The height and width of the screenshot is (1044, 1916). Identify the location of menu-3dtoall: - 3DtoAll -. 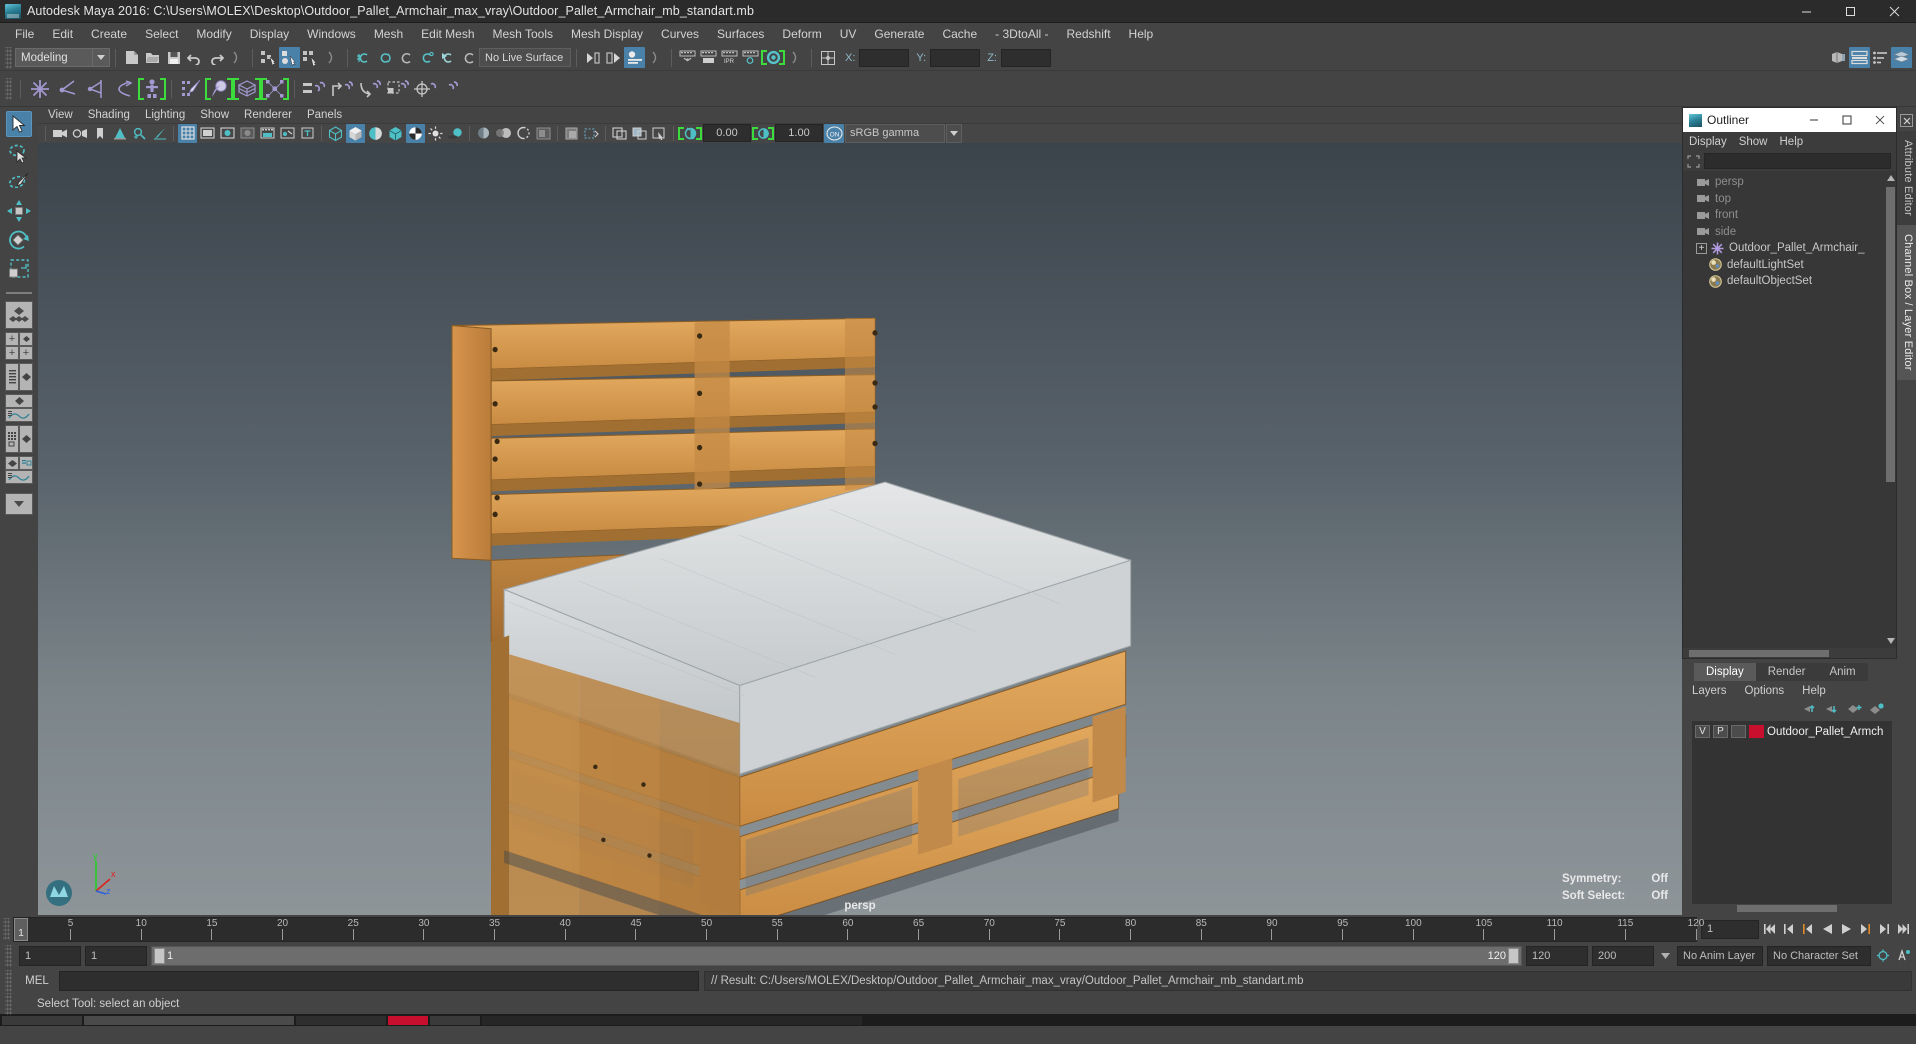
(1021, 34).